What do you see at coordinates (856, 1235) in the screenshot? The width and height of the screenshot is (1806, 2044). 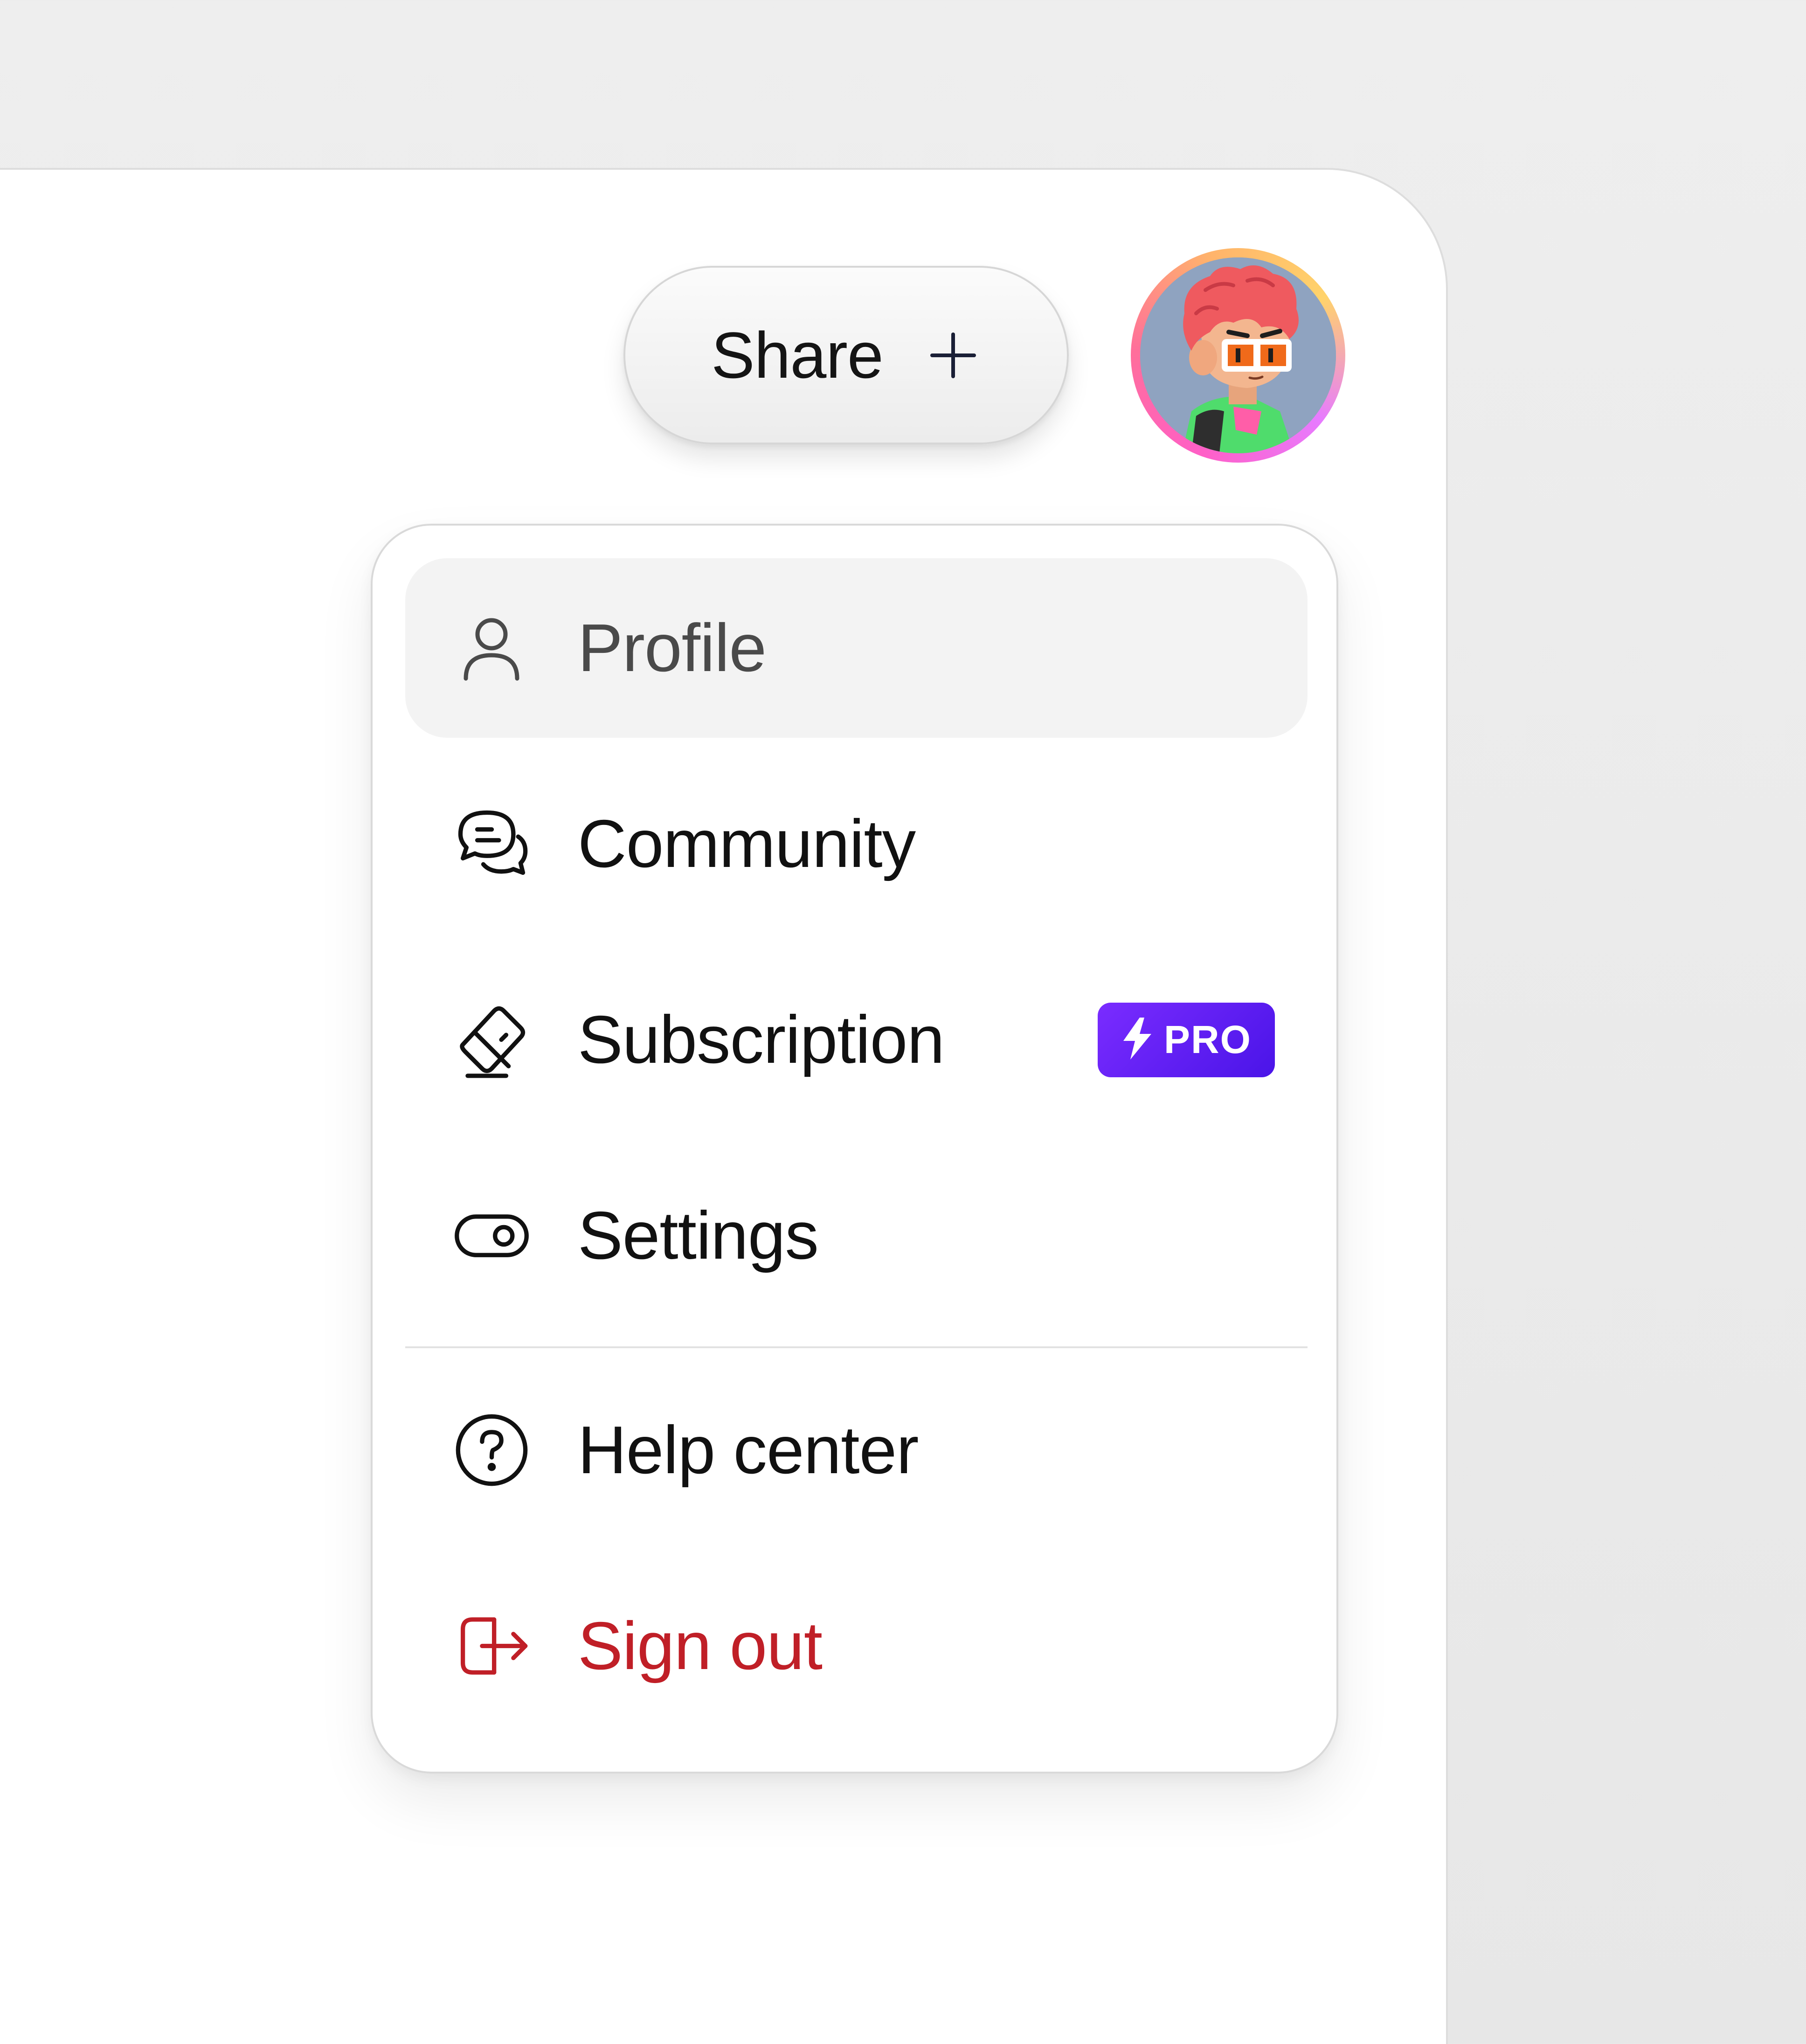 I see `menu-item-settings: Settings` at bounding box center [856, 1235].